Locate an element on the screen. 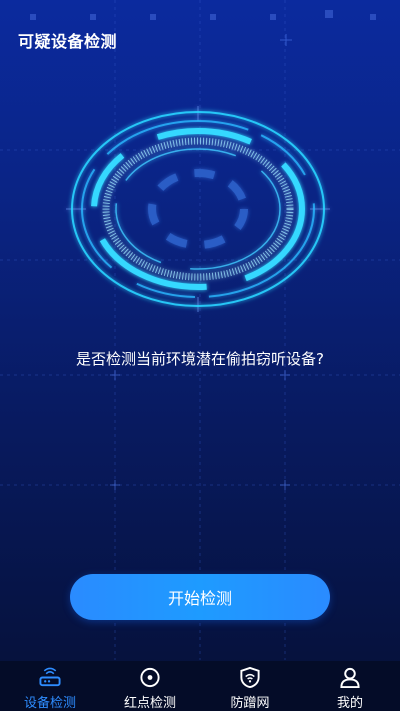  wifi-shield-icon is located at coordinates (250, 677).